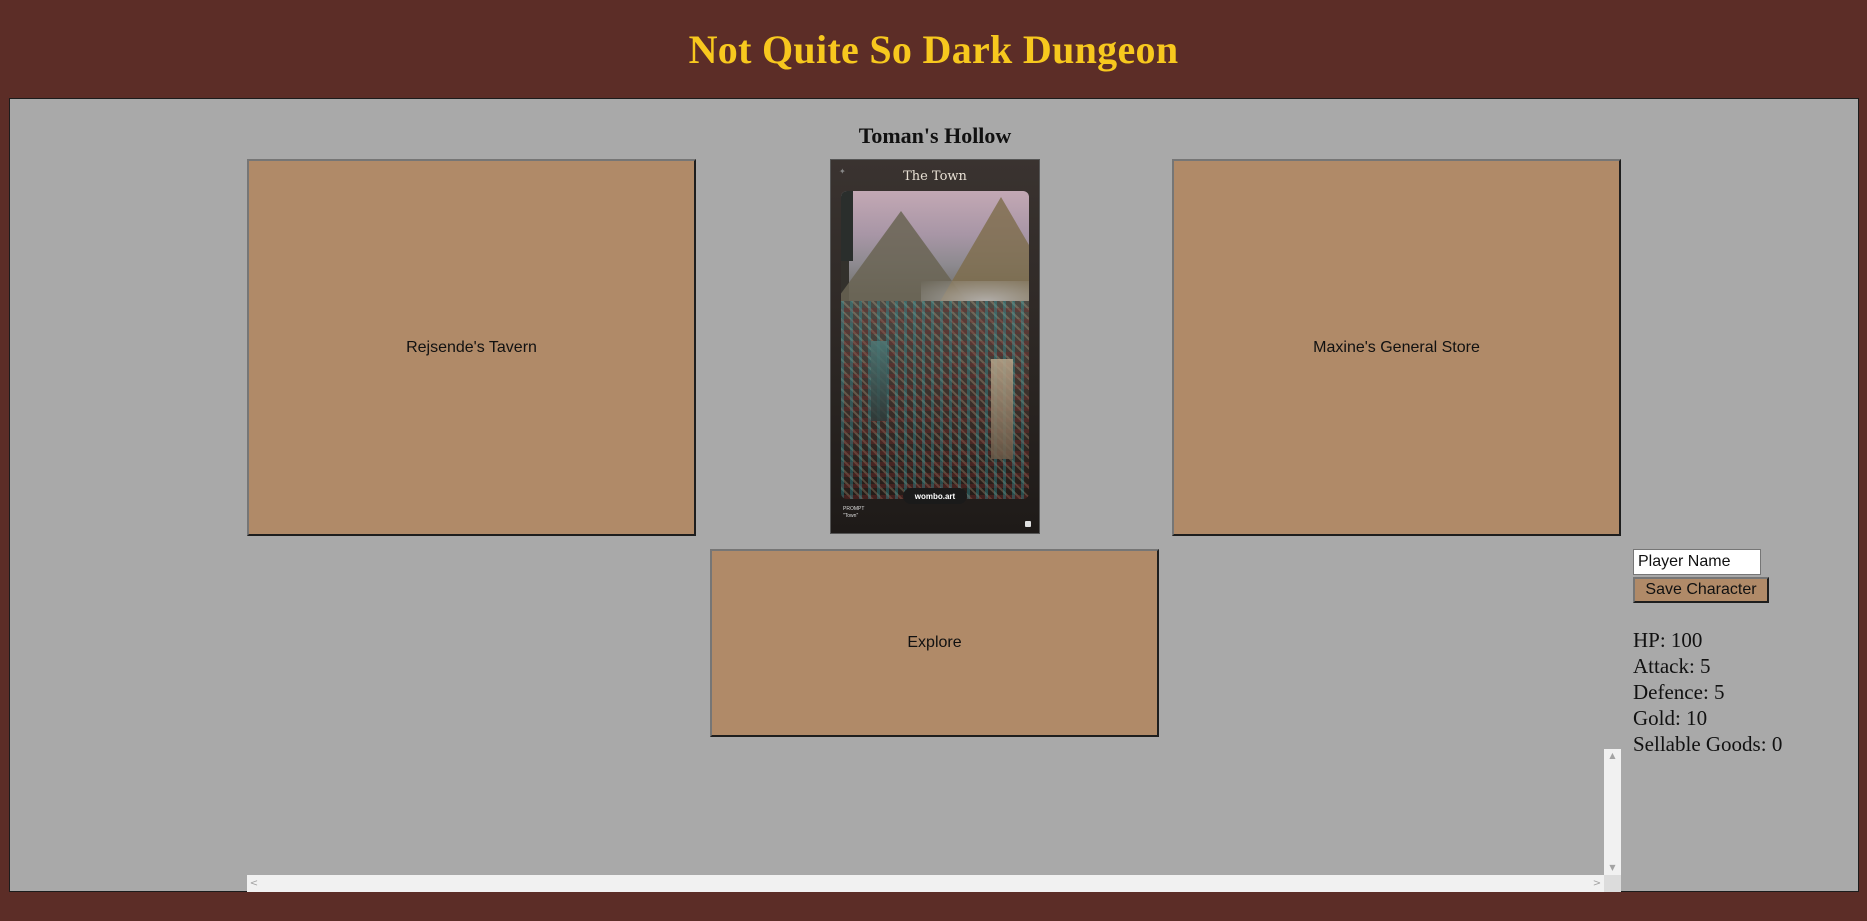  I want to click on vertical-scrollbar: ▲ ▼, so click(1612, 812).